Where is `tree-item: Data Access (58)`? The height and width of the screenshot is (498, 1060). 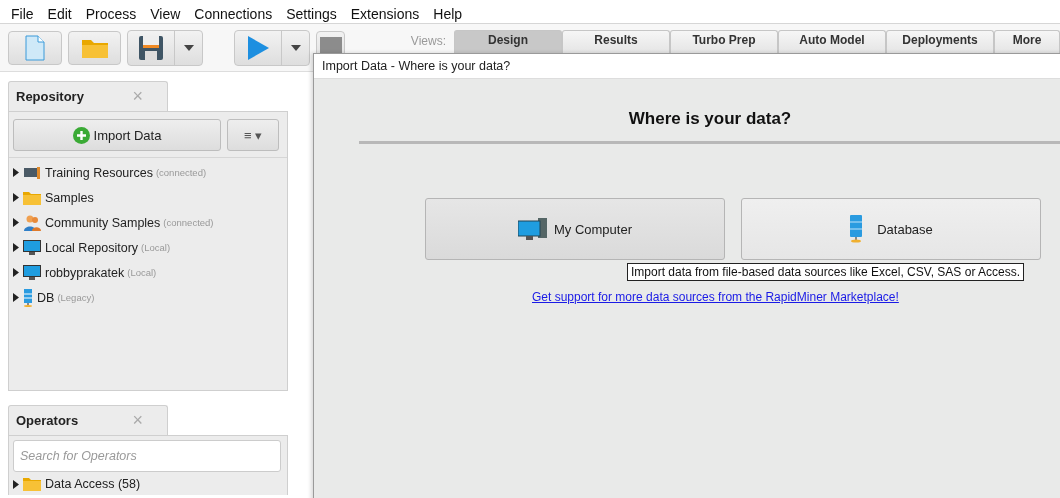 tree-item: Data Access (58) is located at coordinates (93, 484).